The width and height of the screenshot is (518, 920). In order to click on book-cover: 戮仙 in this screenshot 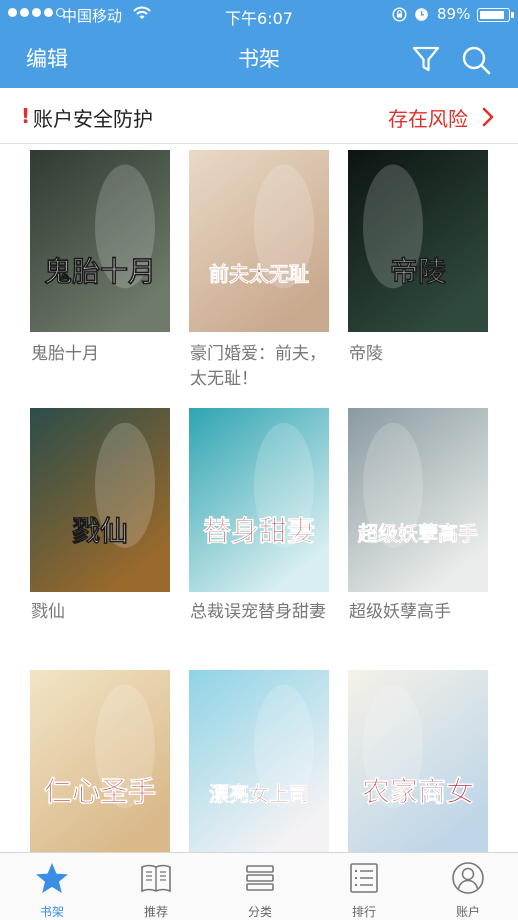, I will do `click(100, 500)`.